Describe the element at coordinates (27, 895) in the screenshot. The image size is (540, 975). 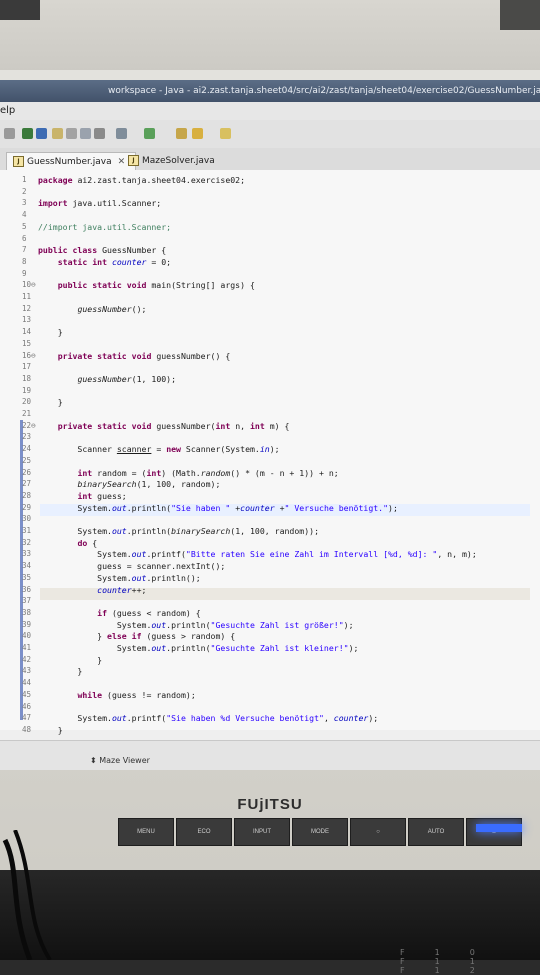
I see `cable` at that location.